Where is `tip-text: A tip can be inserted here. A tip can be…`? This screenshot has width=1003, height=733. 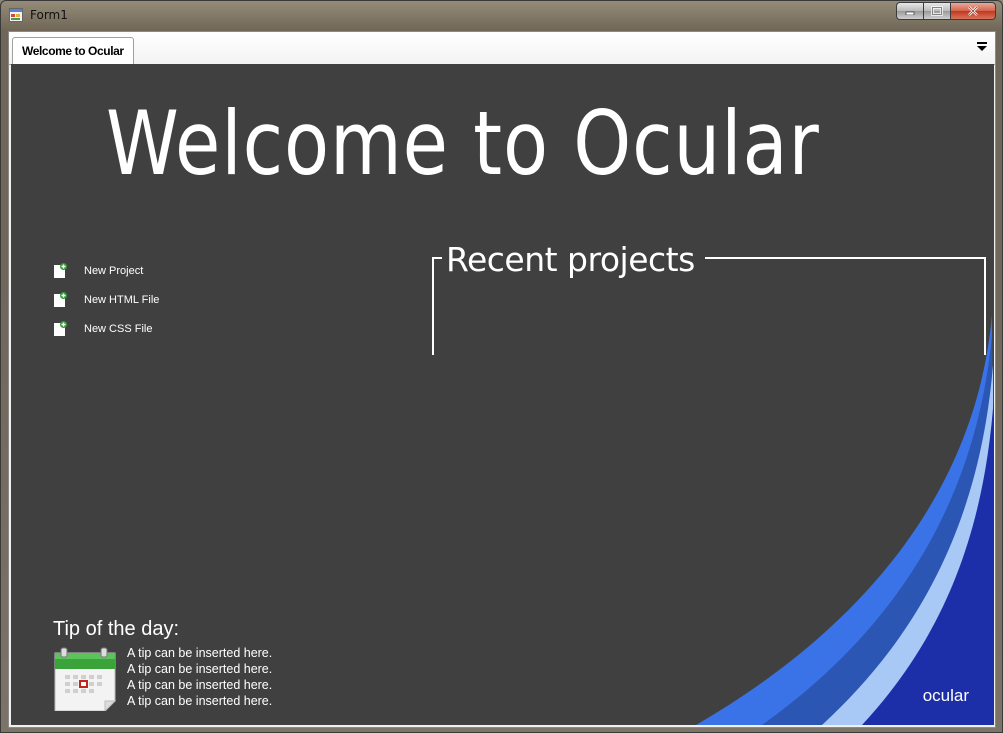 tip-text: A tip can be inserted here. A tip can be… is located at coordinates (199, 678).